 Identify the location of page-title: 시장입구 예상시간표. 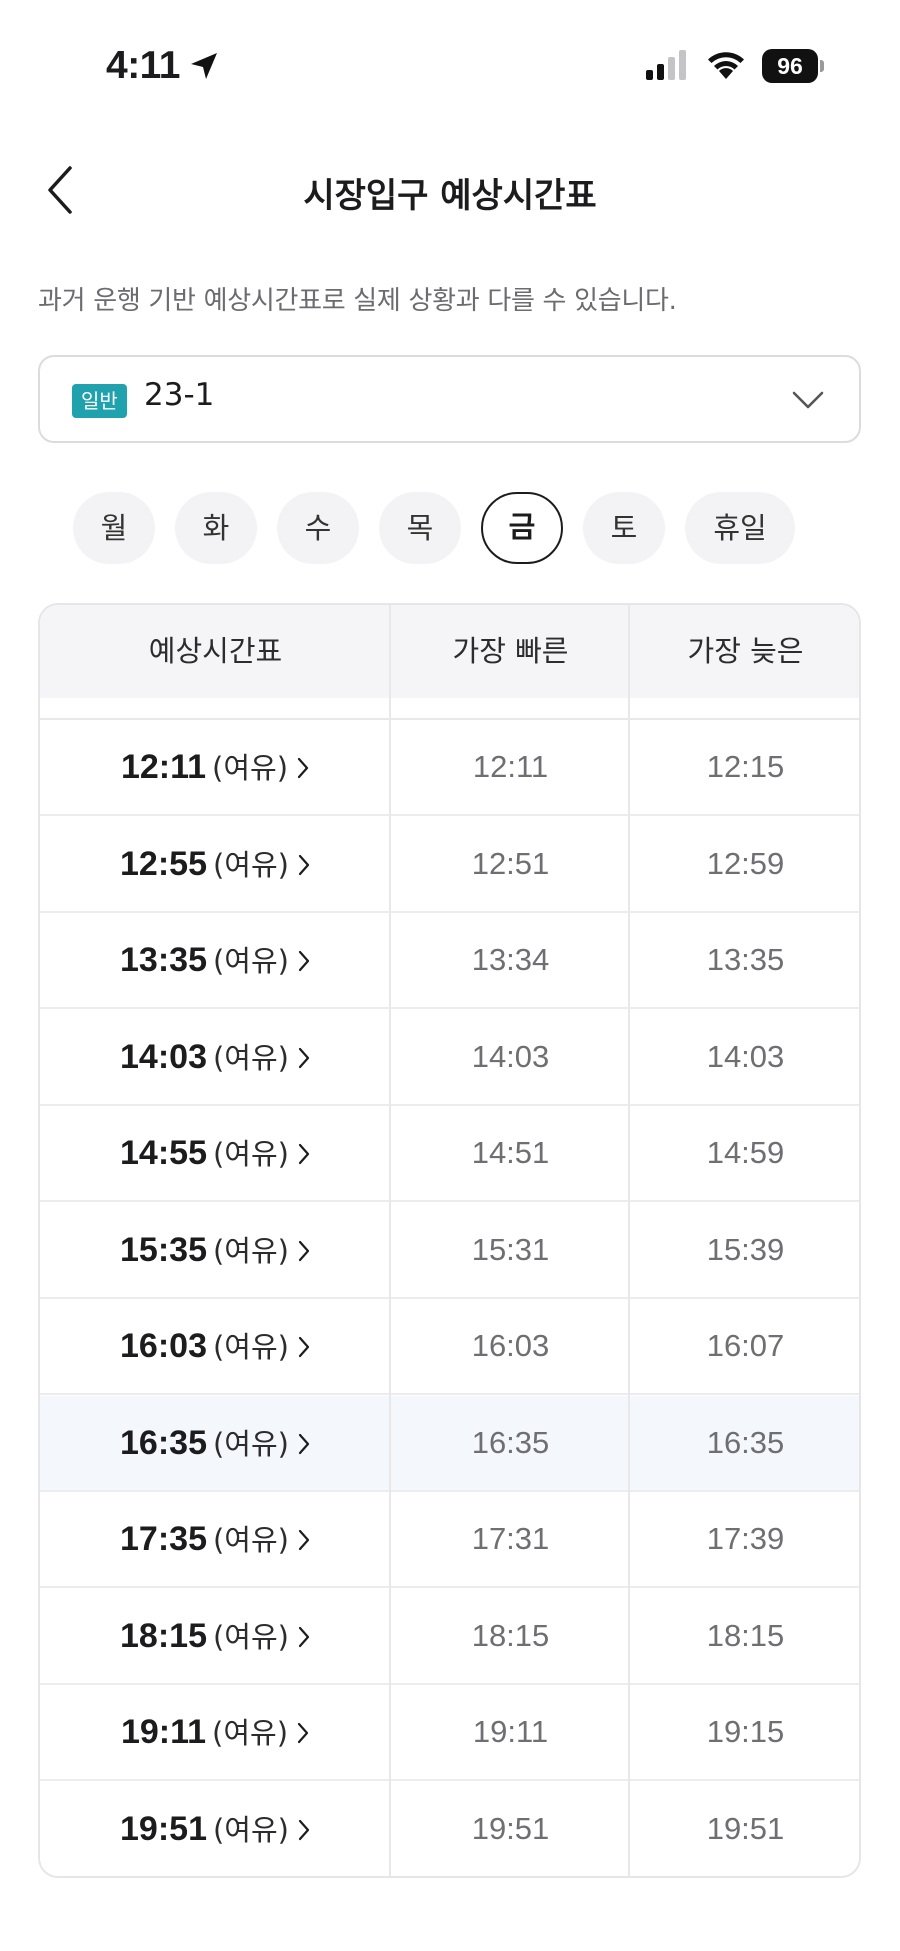
(450, 196).